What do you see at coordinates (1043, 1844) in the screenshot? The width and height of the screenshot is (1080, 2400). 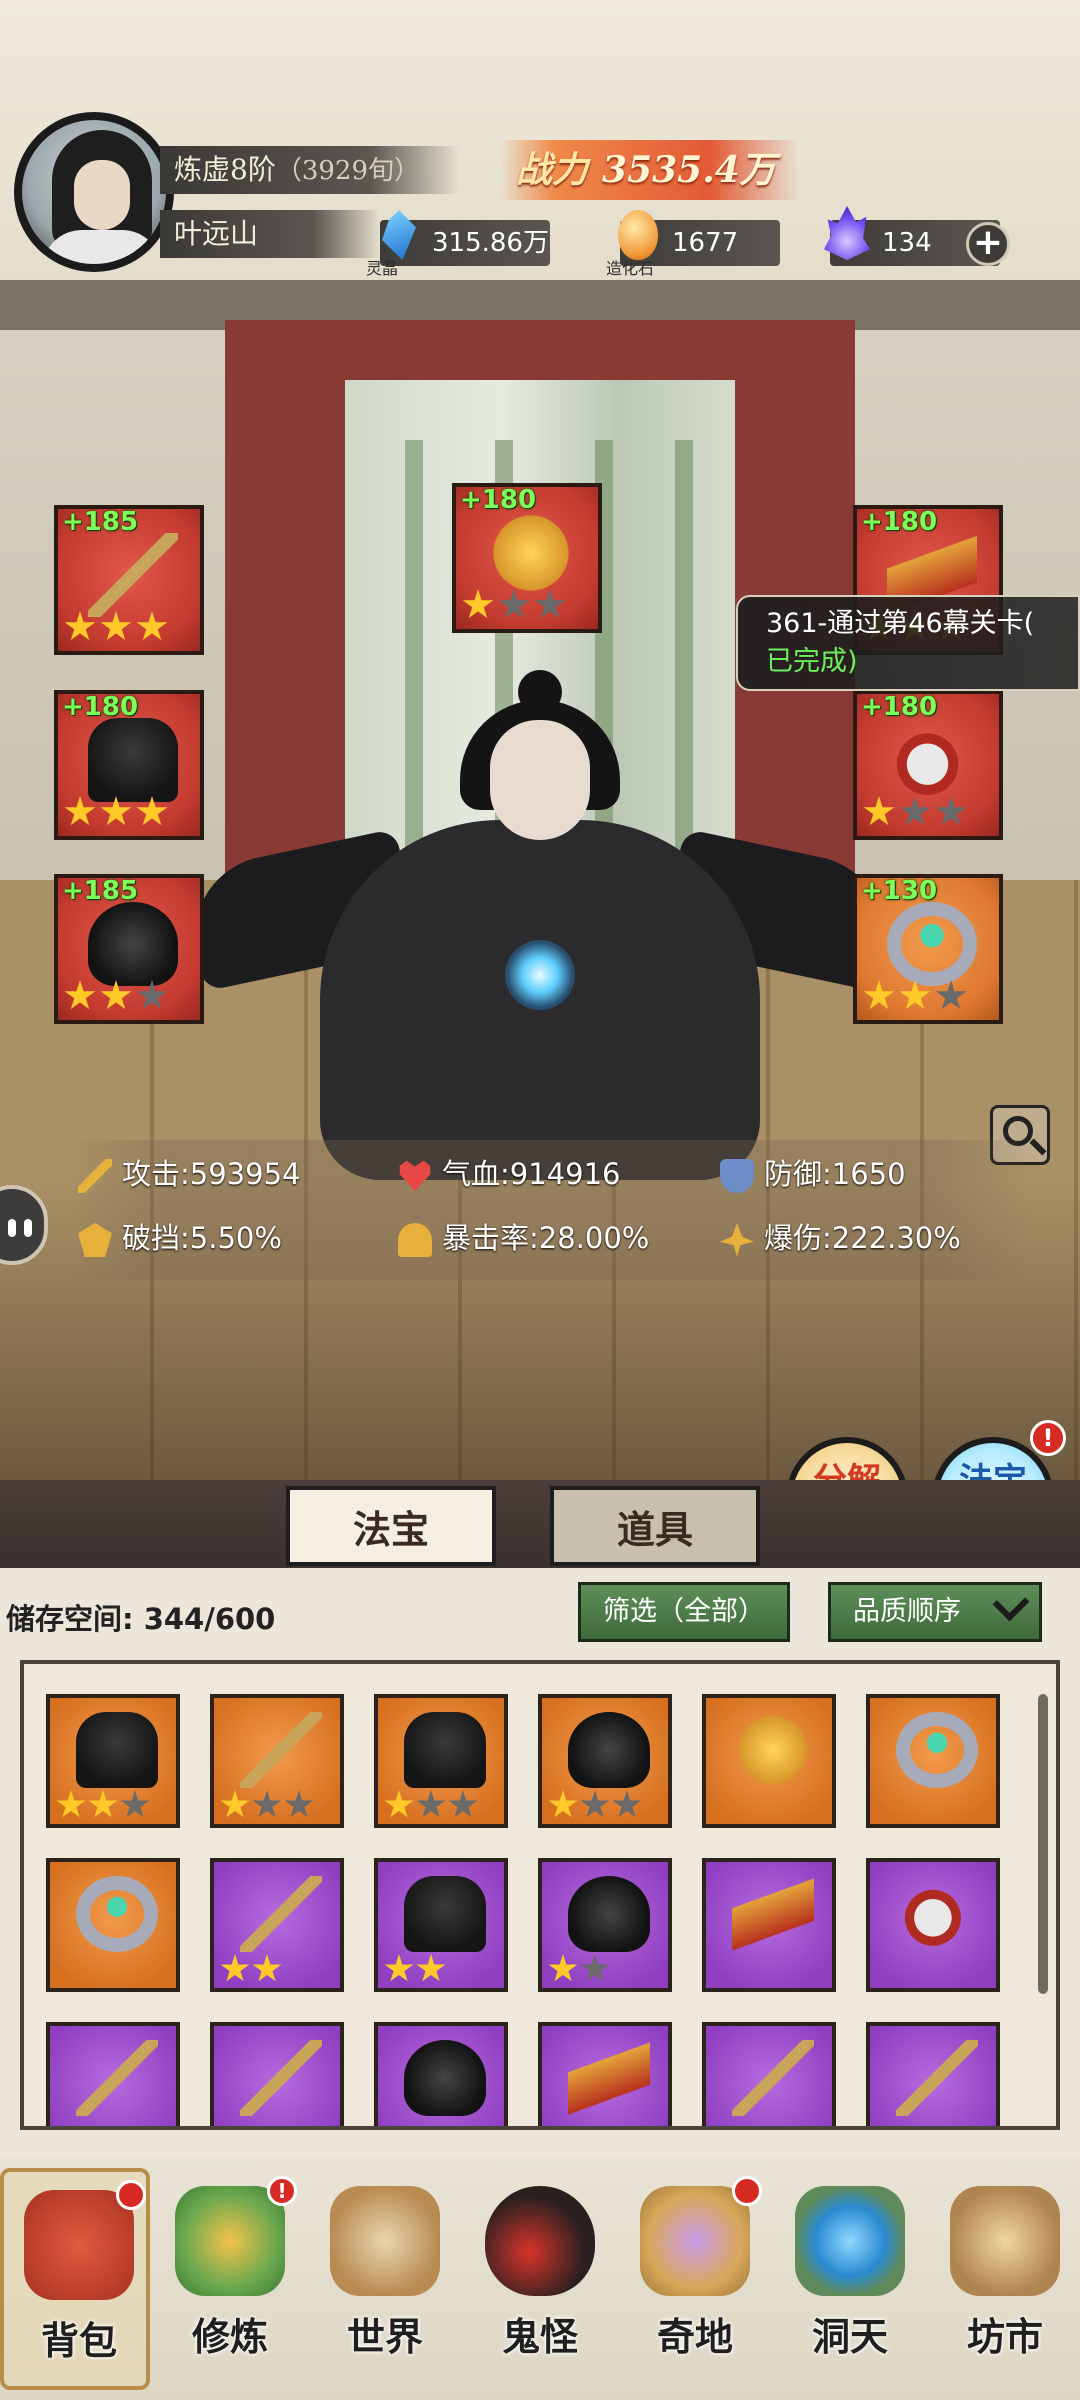 I see `scrollbar` at bounding box center [1043, 1844].